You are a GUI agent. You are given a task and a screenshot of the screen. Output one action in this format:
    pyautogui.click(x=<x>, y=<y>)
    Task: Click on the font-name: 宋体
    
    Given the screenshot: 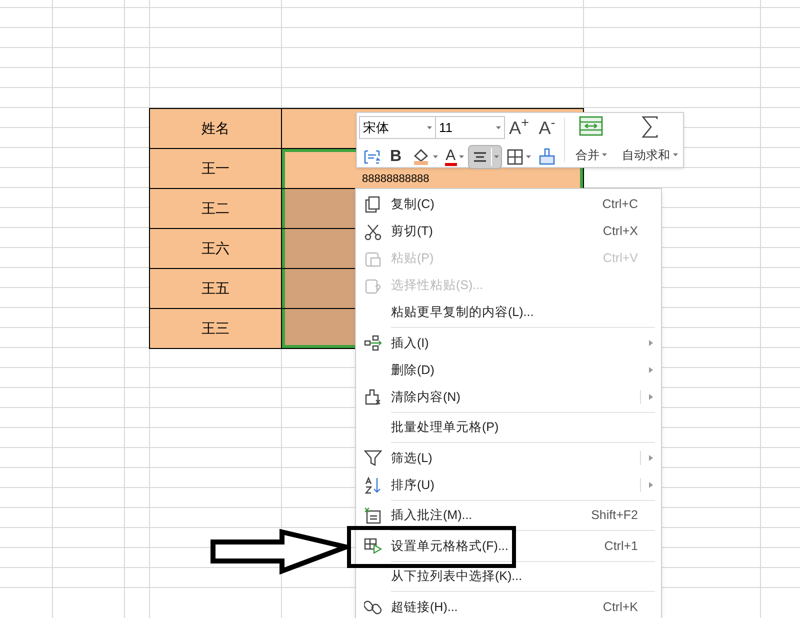 What is the action you would take?
    pyautogui.click(x=376, y=127)
    